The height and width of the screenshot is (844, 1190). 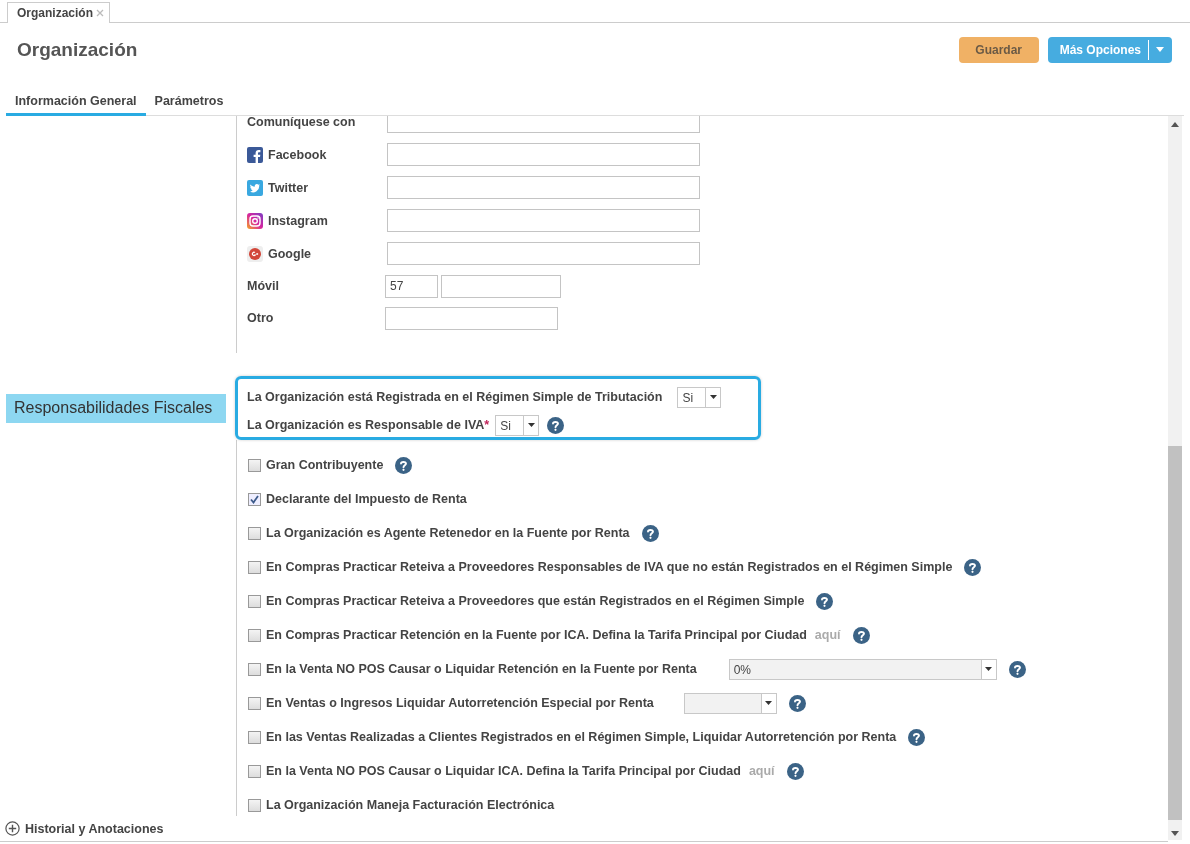 I want to click on scroll-down-icon, so click(x=1175, y=833).